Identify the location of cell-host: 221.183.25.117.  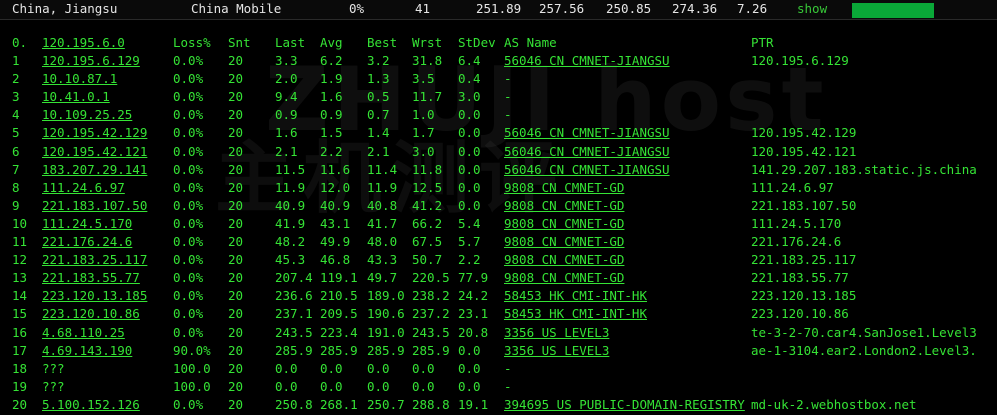
(94, 260).